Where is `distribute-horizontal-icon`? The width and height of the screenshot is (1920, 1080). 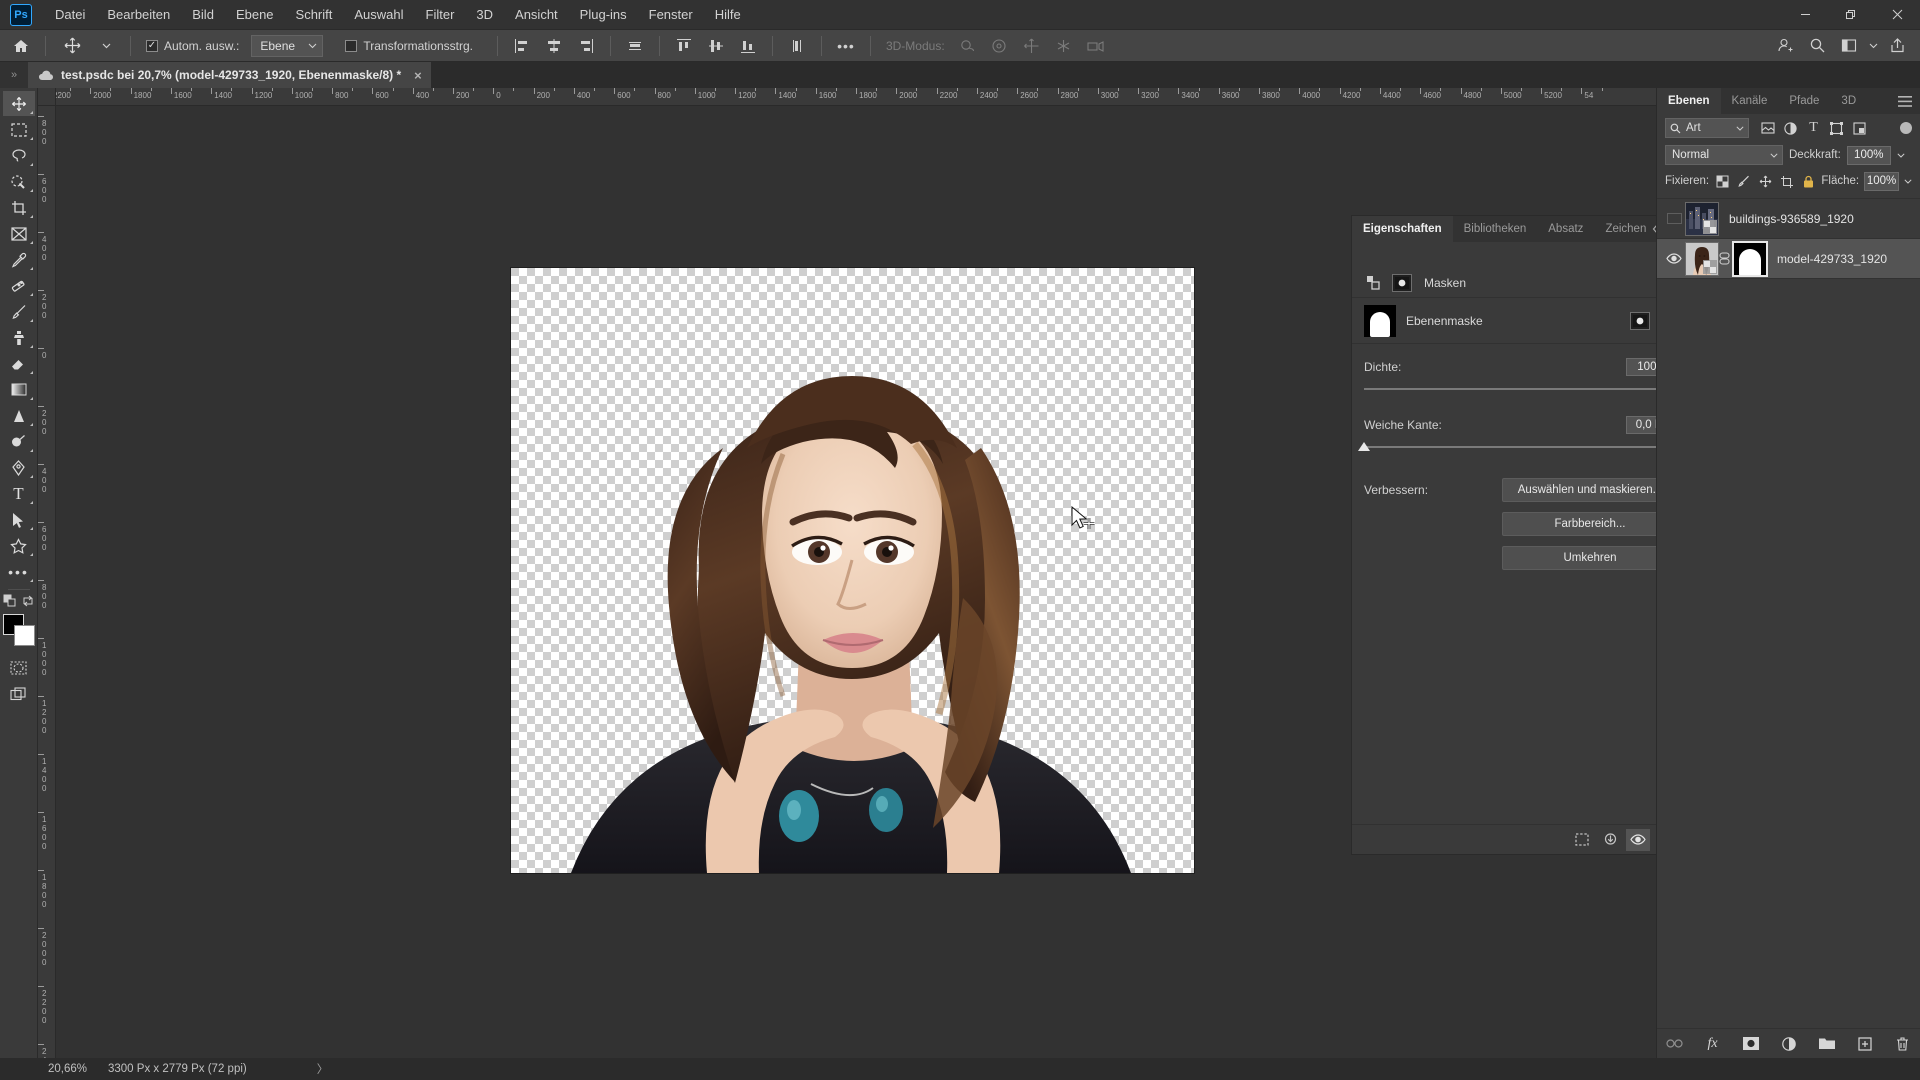
distribute-horizontal-icon is located at coordinates (635, 46).